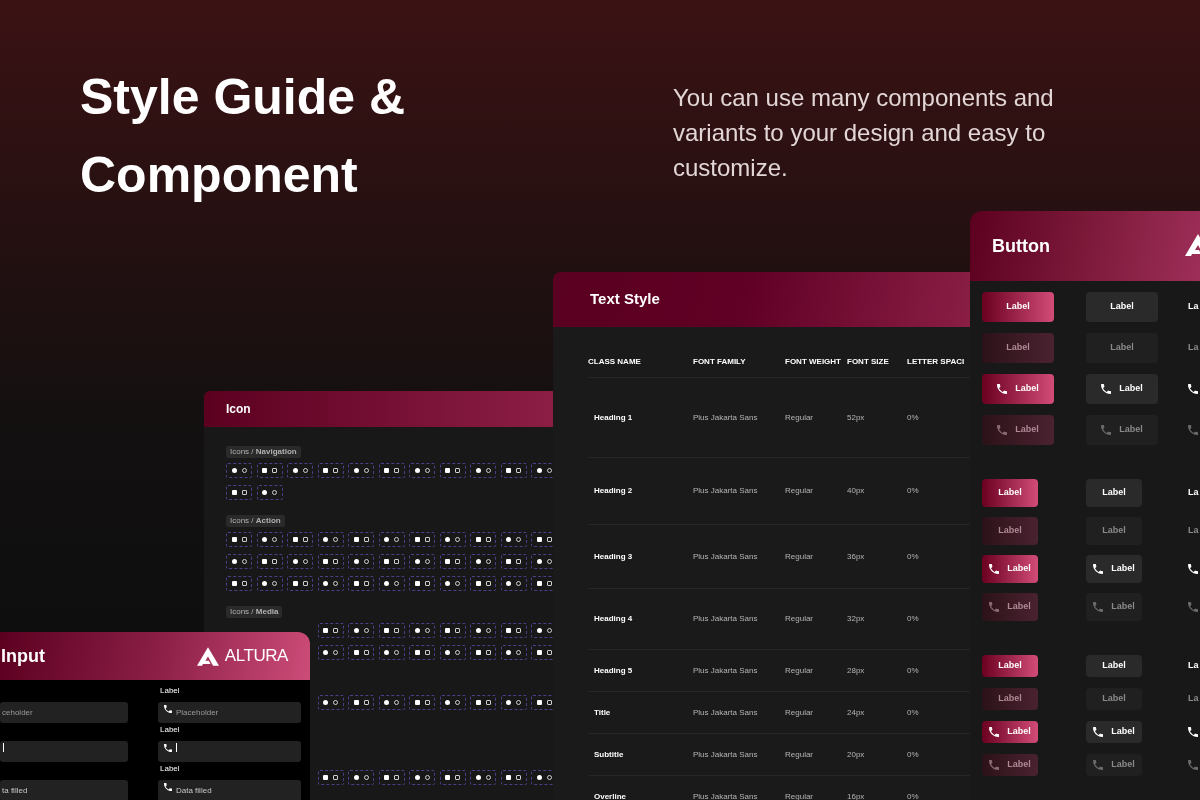  What do you see at coordinates (856, 619) in the screenshot?
I see `table-cell-text: 32px` at bounding box center [856, 619].